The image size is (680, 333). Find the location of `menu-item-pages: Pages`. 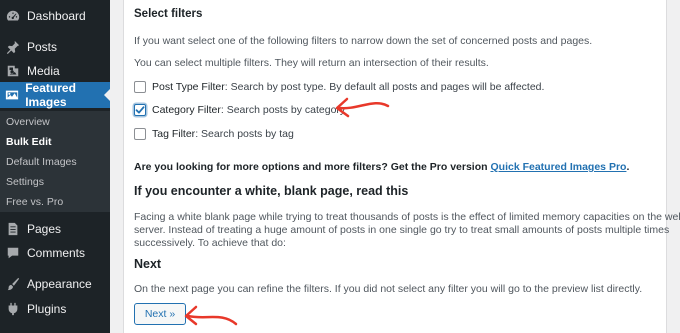

menu-item-pages: Pages is located at coordinates (55, 229).